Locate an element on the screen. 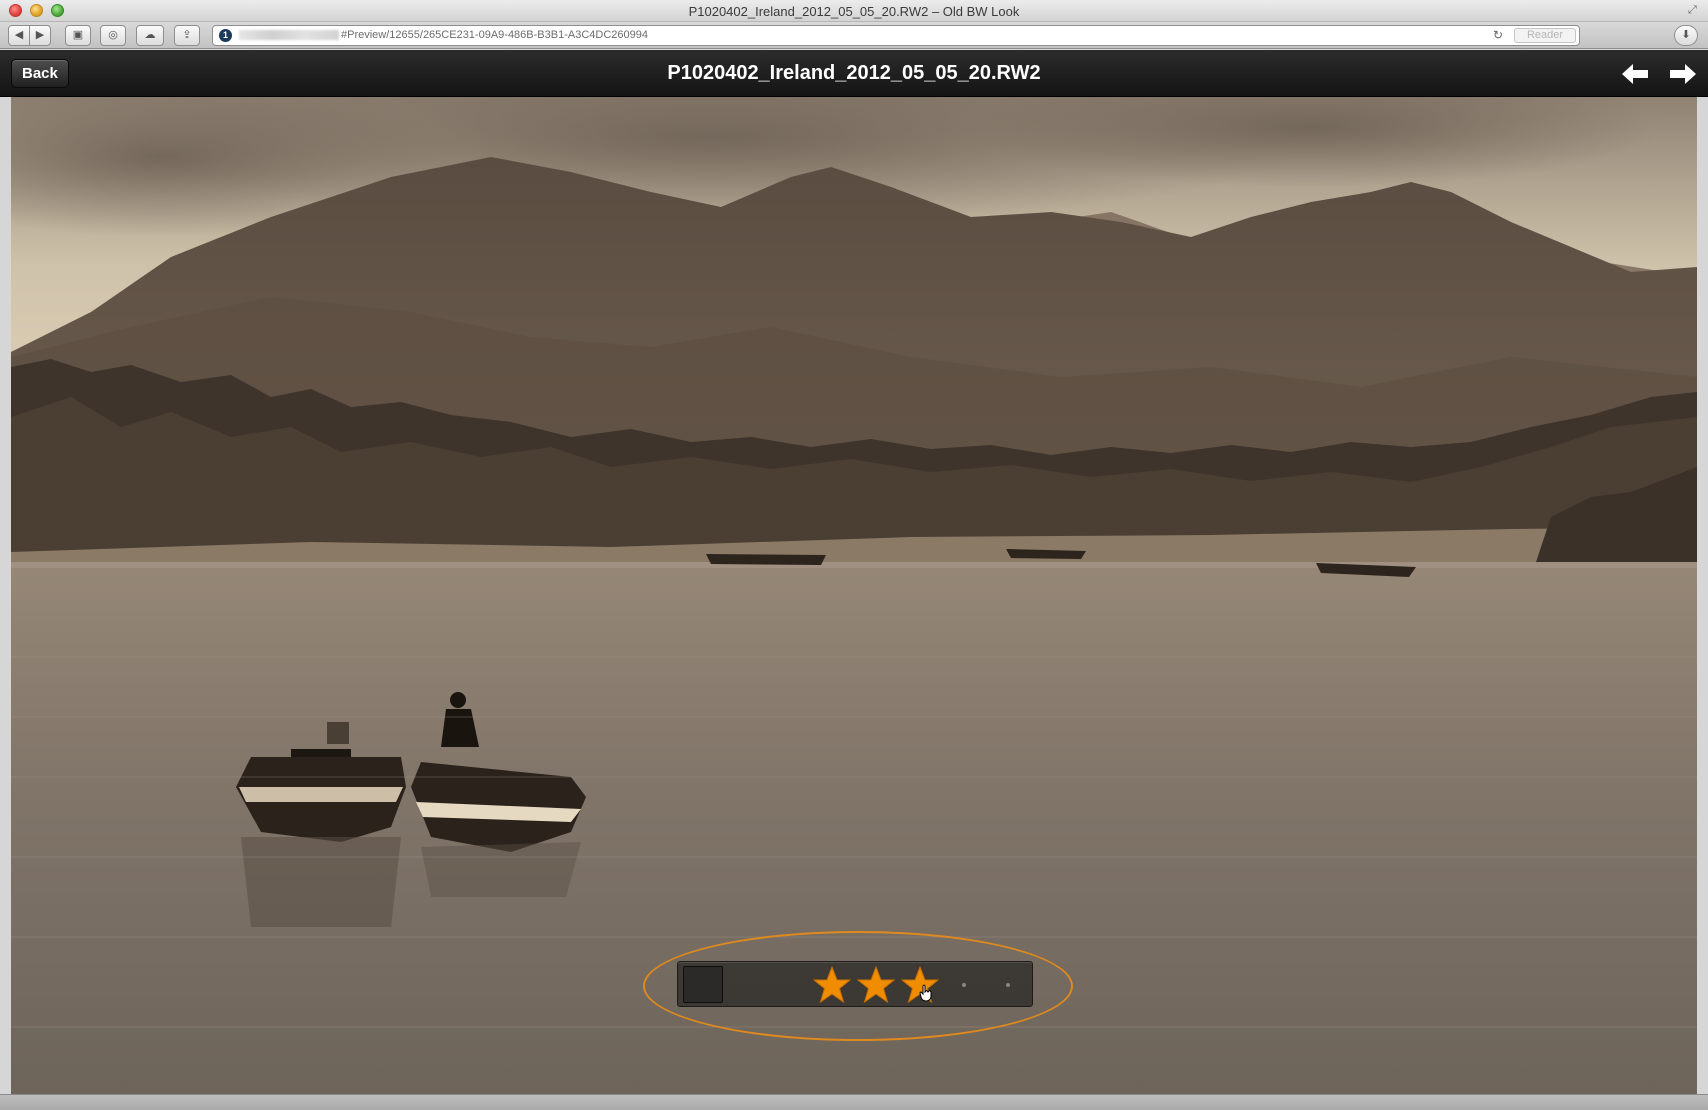 This screenshot has height=1110, width=1708. screenshot-icon: ▣ is located at coordinates (78, 35).